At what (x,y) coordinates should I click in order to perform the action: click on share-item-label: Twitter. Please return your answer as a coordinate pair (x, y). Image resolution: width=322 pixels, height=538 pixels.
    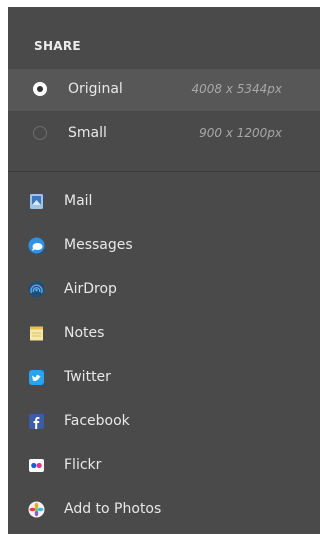
    Looking at the image, I should click on (87, 377).